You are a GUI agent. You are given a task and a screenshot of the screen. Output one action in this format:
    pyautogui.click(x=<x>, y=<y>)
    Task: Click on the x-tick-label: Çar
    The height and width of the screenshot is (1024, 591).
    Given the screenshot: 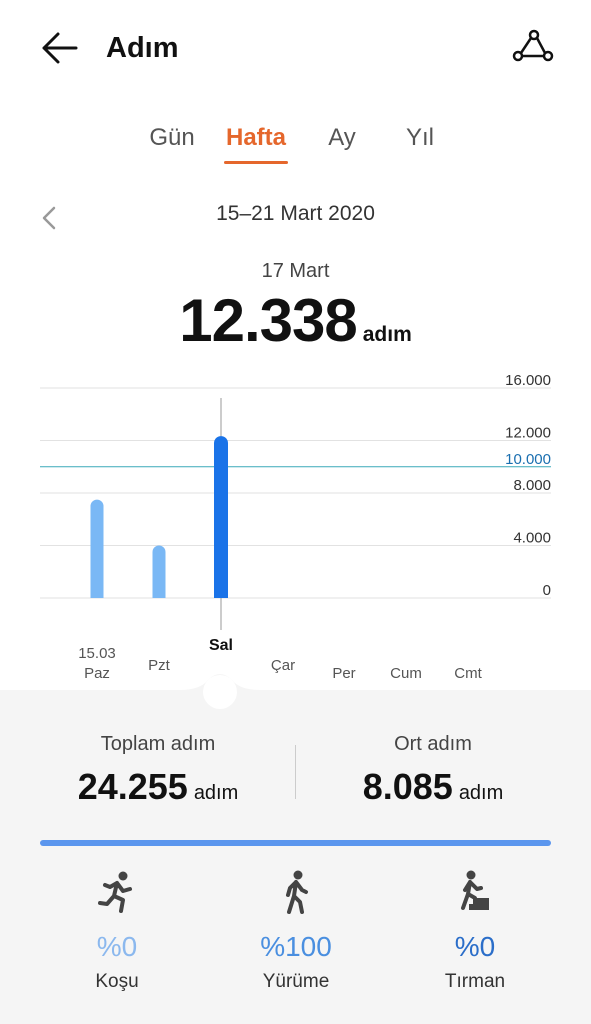 What is the action you would take?
    pyautogui.click(x=283, y=665)
    